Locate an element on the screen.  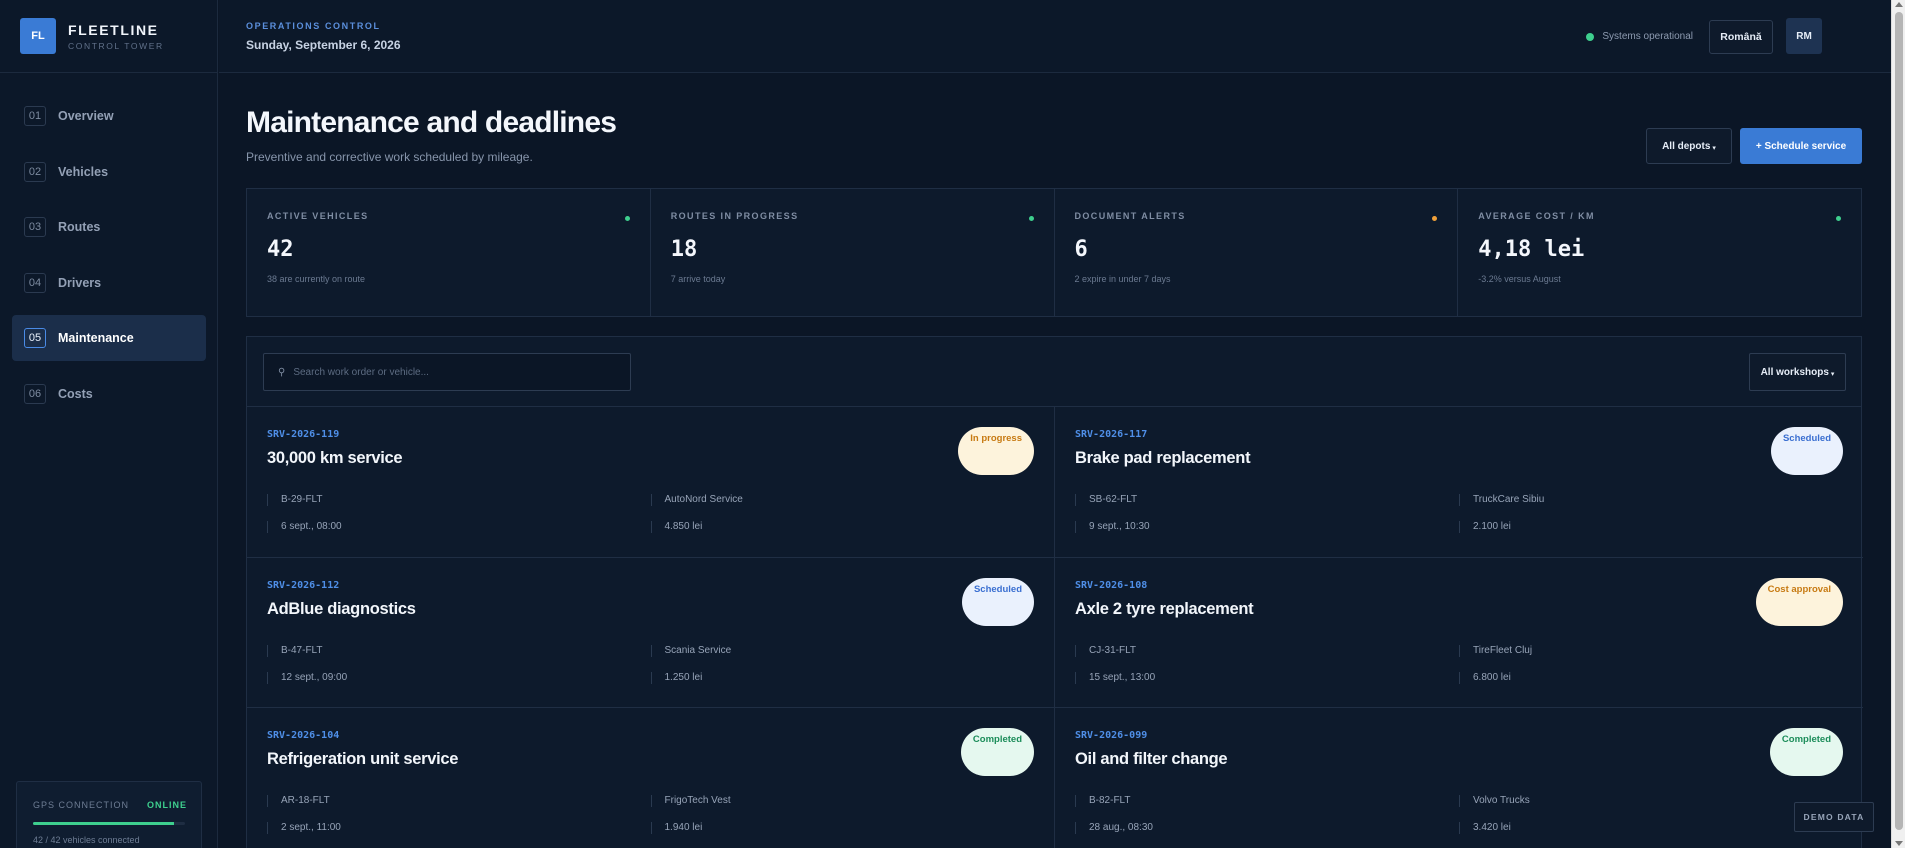
kpi-label: DOCUMENT ALERTS is located at coordinates (1130, 216).